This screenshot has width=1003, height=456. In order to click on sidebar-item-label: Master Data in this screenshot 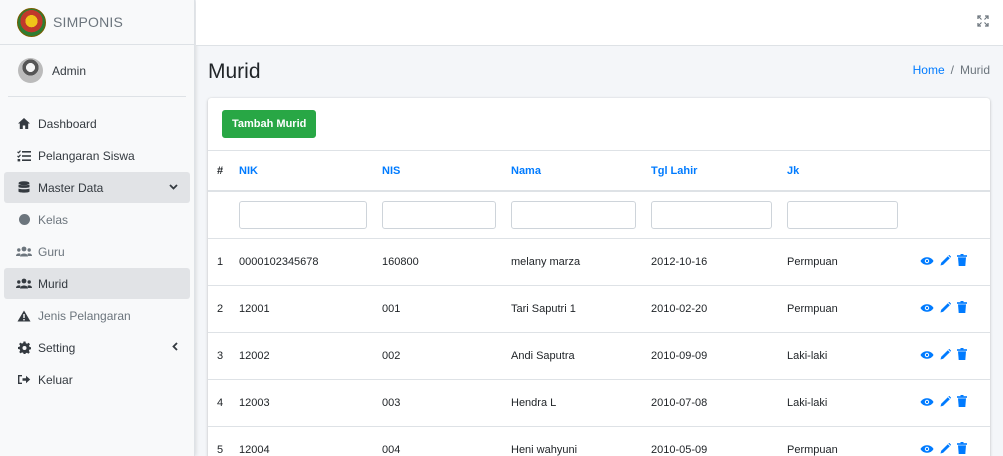, I will do `click(71, 187)`.